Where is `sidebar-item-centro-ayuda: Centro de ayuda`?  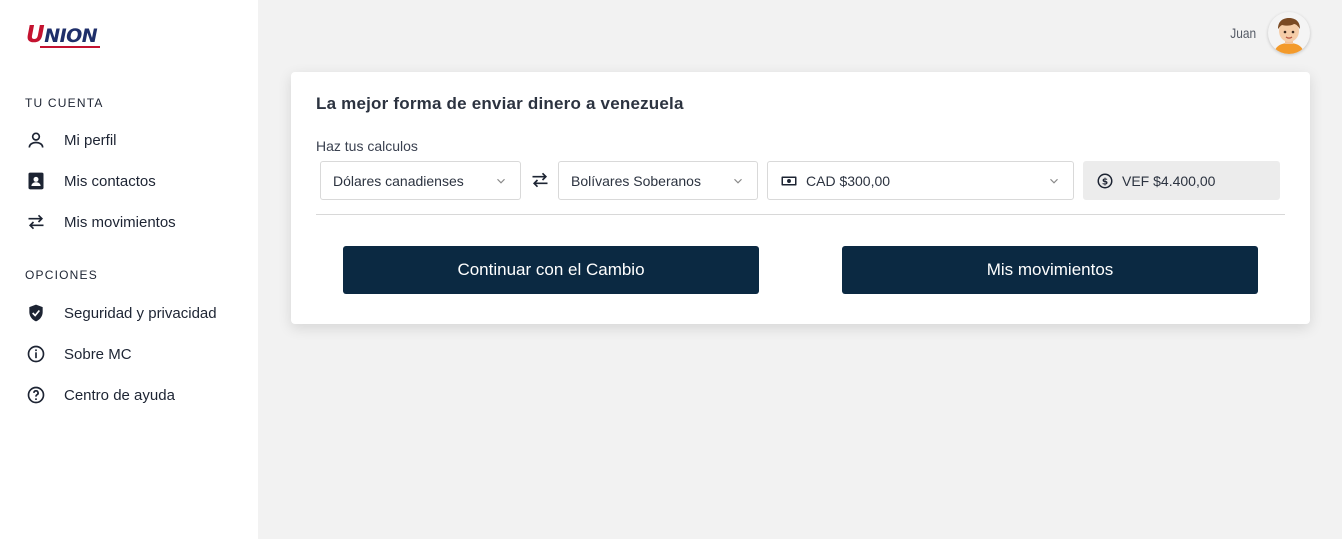
sidebar-item-centro-ayuda: Centro de ayuda is located at coordinates (99, 395).